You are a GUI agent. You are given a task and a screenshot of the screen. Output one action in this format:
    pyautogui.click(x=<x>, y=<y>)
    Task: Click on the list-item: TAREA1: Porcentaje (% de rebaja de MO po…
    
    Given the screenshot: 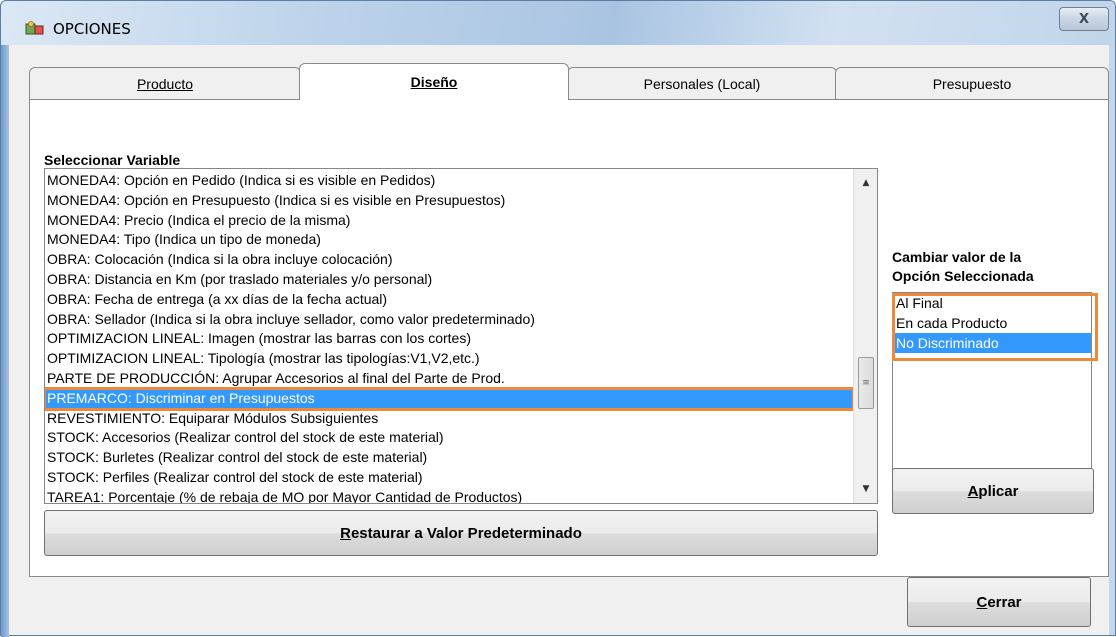 What is the action you would take?
    pyautogui.click(x=449, y=495)
    